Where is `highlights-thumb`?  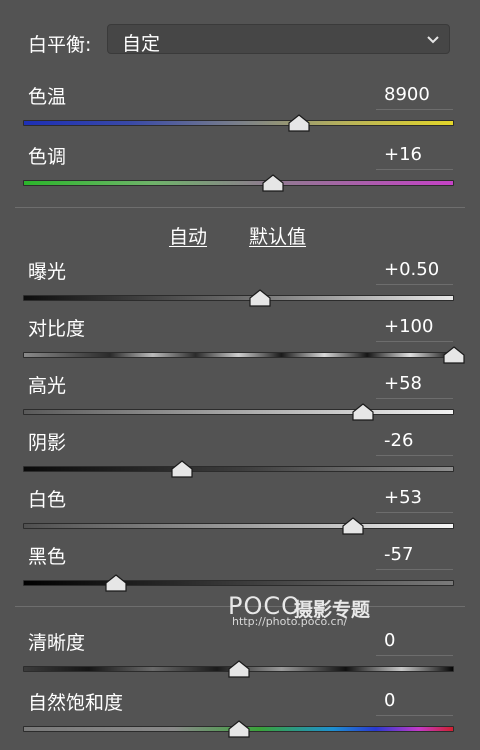 highlights-thumb is located at coordinates (363, 412).